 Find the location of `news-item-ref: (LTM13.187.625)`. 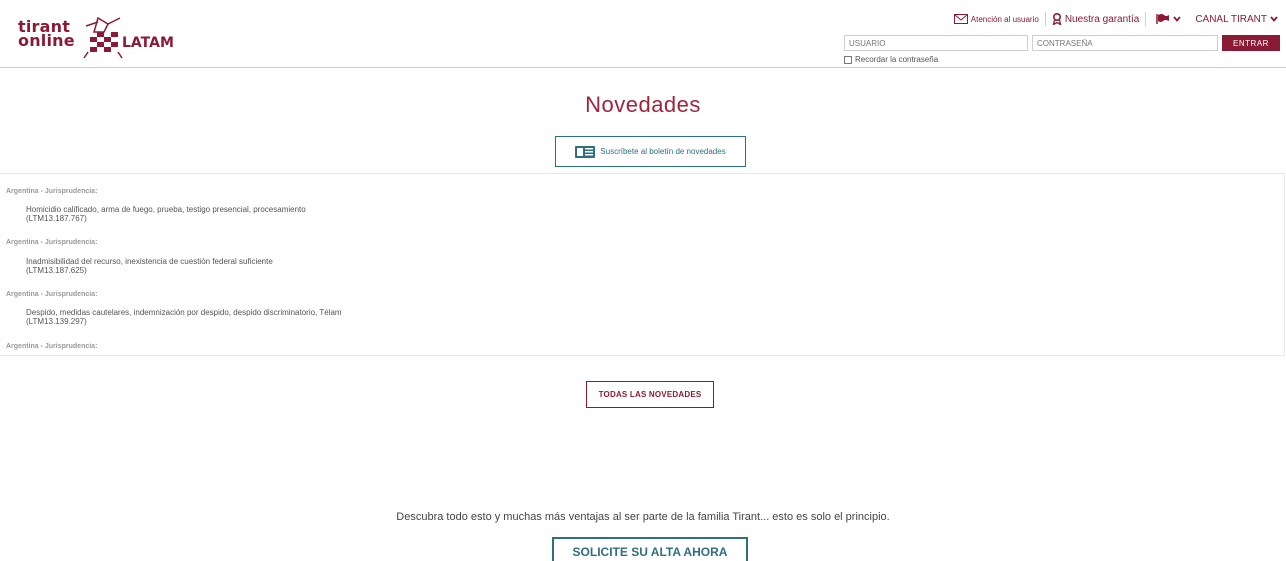

news-item-ref: (LTM13.187.625) is located at coordinates (56, 270).